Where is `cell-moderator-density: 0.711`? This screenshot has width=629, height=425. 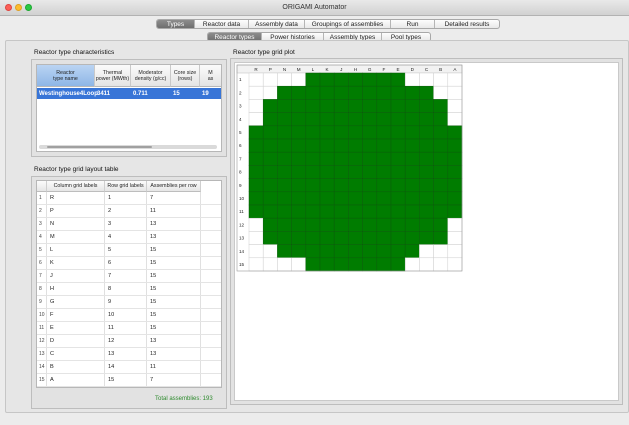
cell-moderator-density: 0.711 is located at coordinates (151, 93).